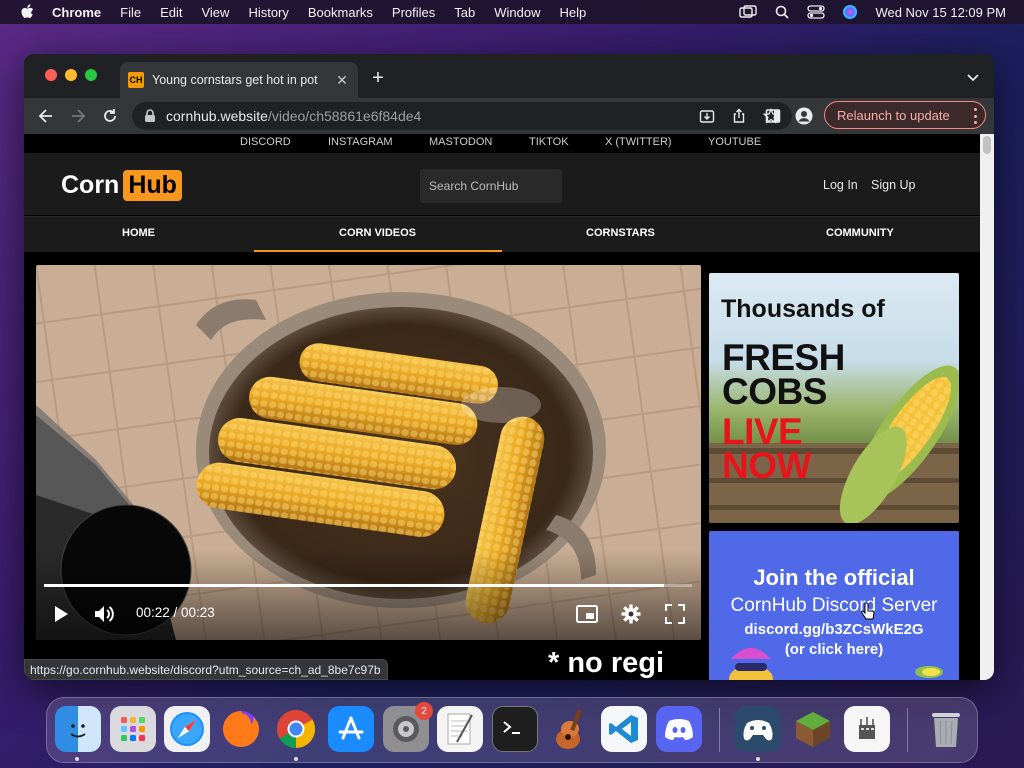  Describe the element at coordinates (368, 585) in the screenshot. I see `video-progress-bar` at that location.